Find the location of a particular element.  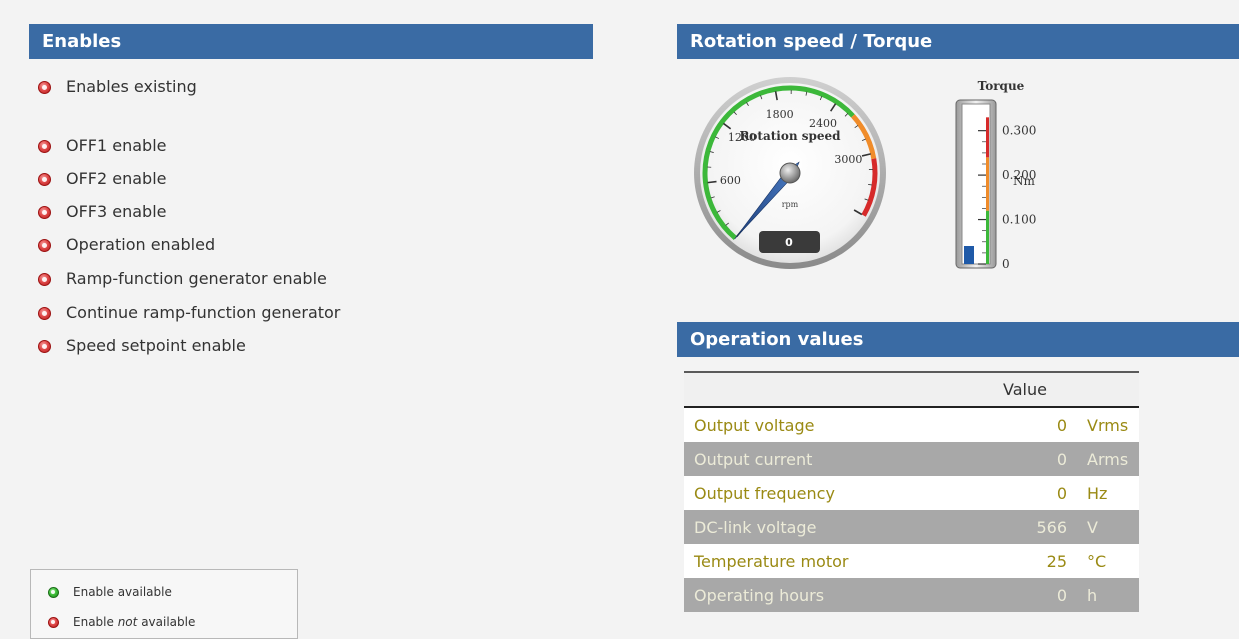

enable-item-enables-existing: Enables existing is located at coordinates (117, 87).